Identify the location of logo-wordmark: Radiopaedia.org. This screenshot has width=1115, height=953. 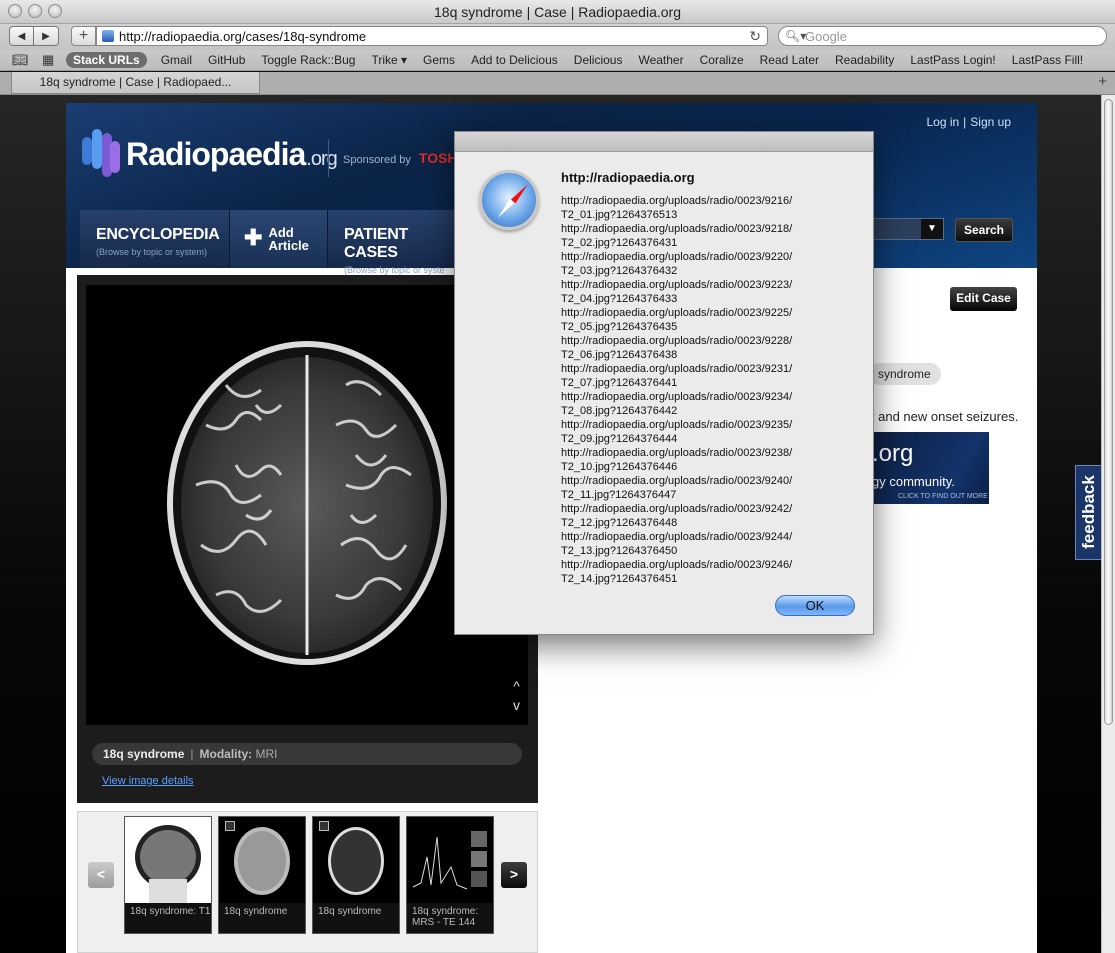
(232, 154).